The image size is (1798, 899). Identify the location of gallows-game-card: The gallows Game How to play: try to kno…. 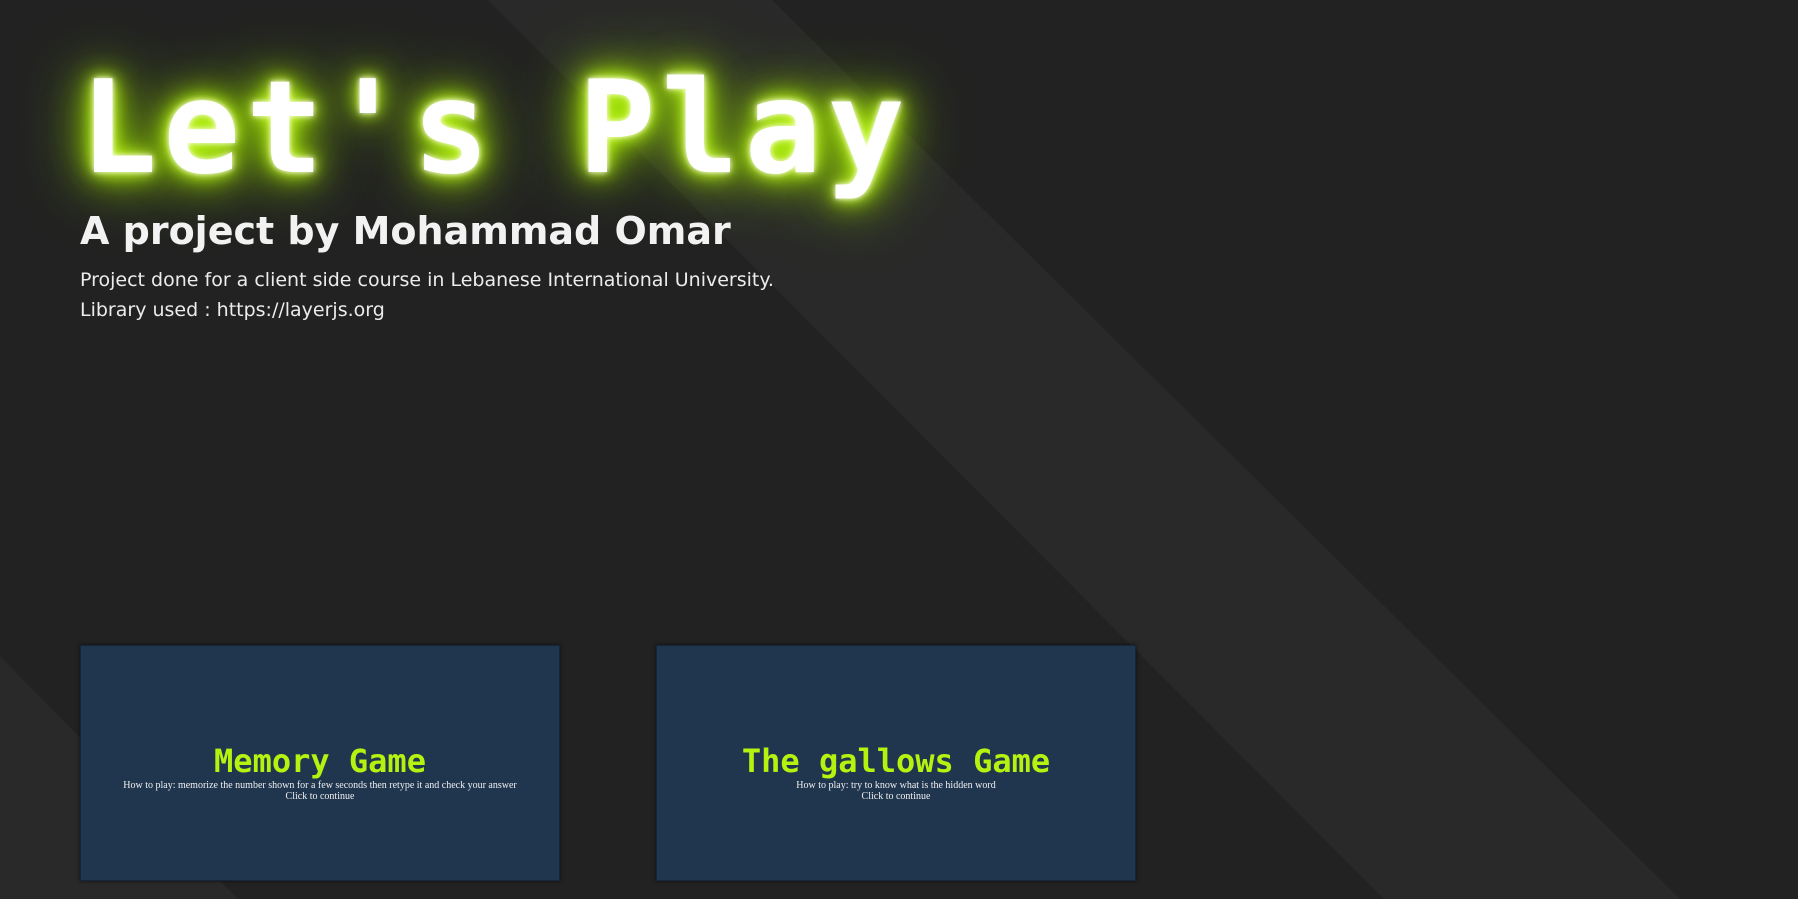
(896, 763).